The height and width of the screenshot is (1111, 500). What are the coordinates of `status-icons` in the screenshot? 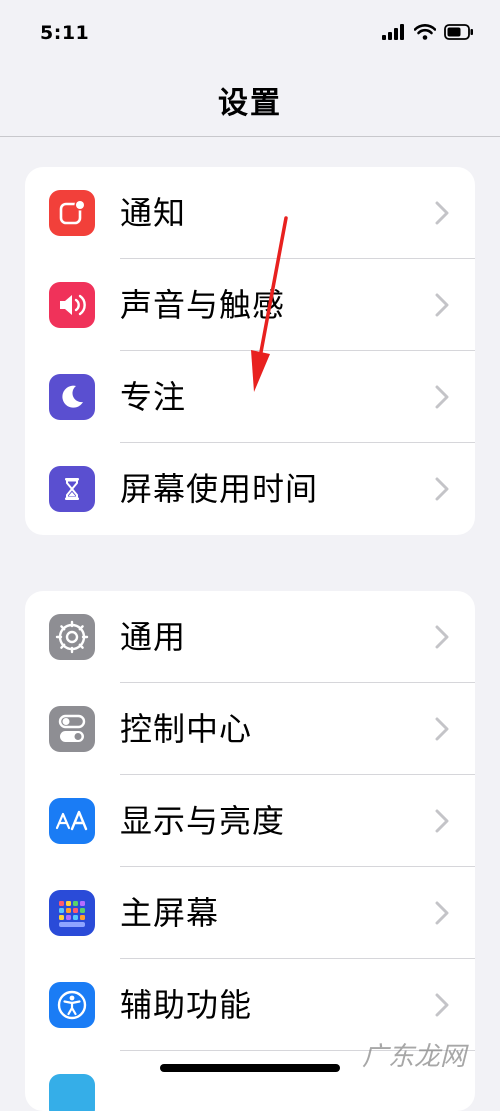 It's located at (428, 32).